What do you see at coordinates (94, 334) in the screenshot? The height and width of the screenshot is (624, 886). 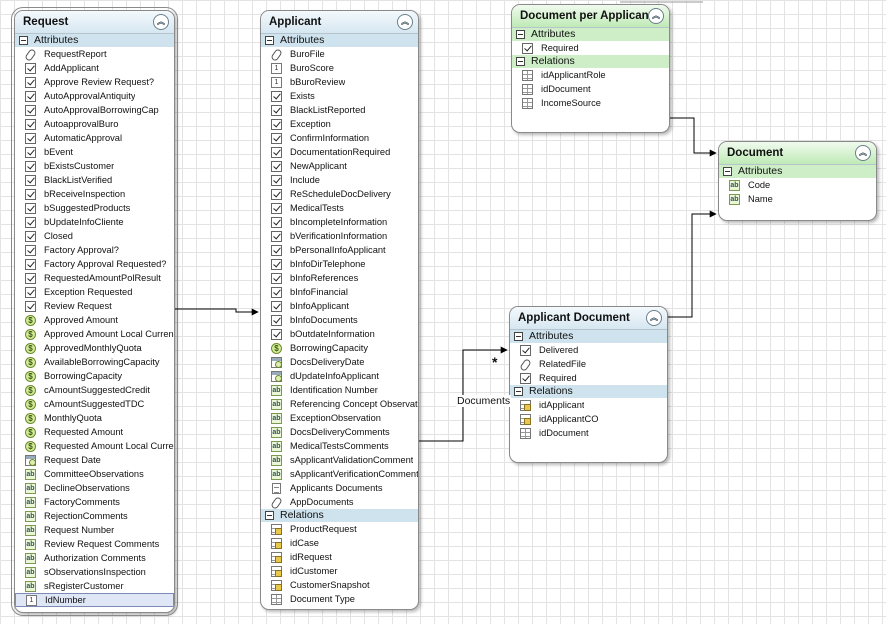 I see `attribute-row: $ Approved Amount Local Currency` at bounding box center [94, 334].